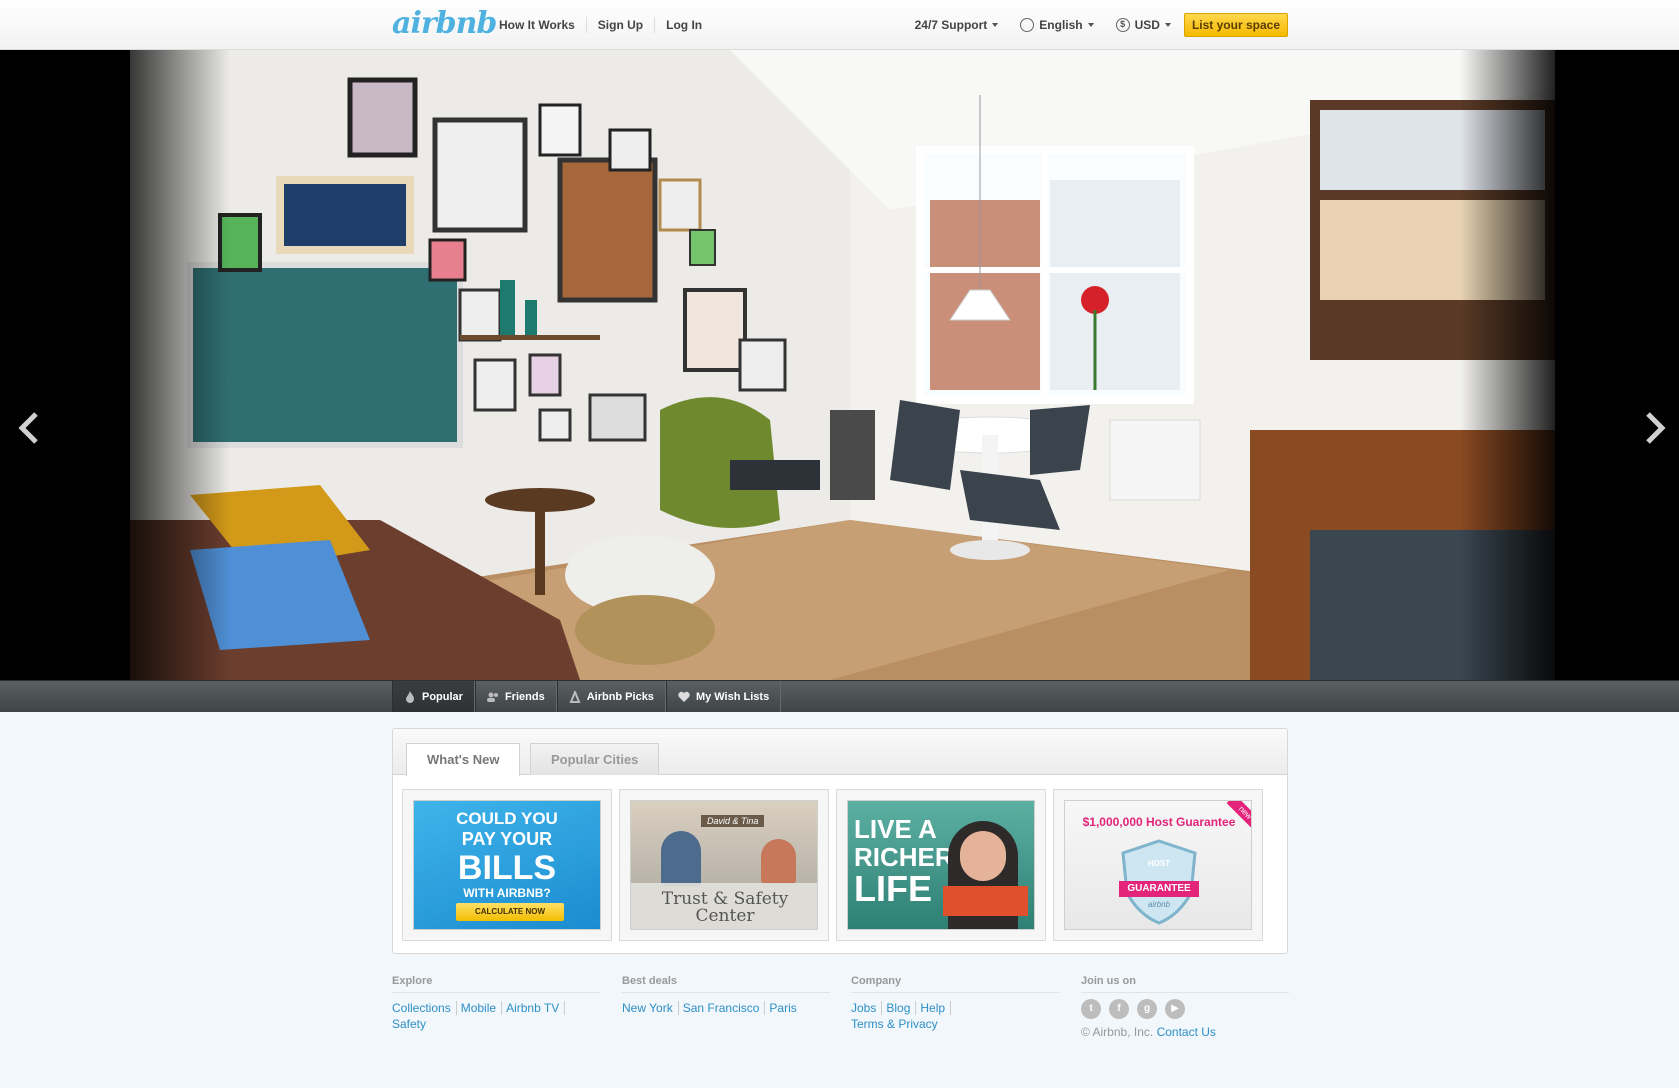 The width and height of the screenshot is (1679, 1088). I want to click on badge-airbnb: airbnb, so click(1159, 904).